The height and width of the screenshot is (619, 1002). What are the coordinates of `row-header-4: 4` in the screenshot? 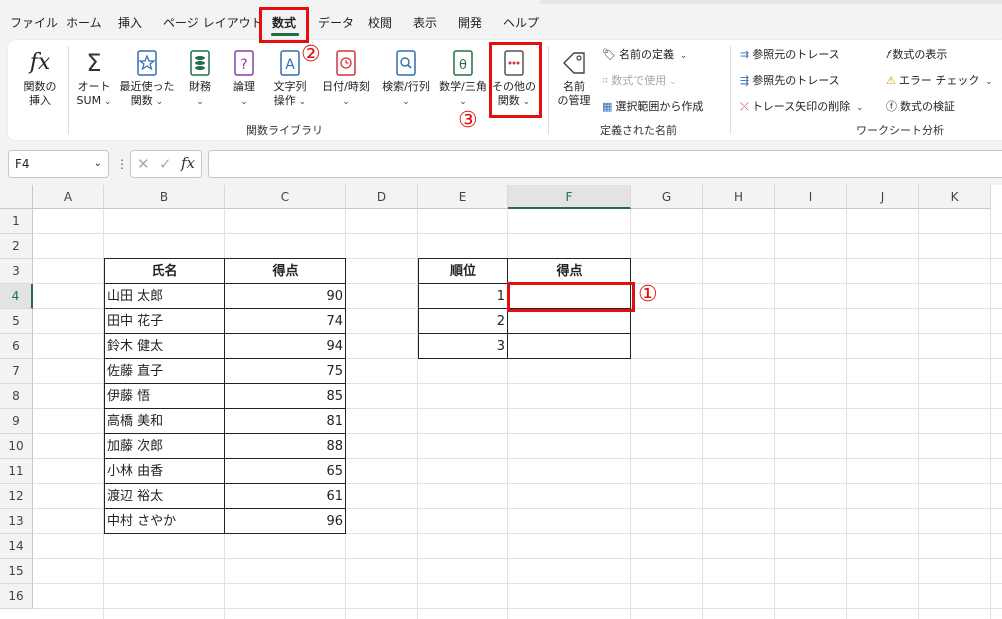 It's located at (16, 296).